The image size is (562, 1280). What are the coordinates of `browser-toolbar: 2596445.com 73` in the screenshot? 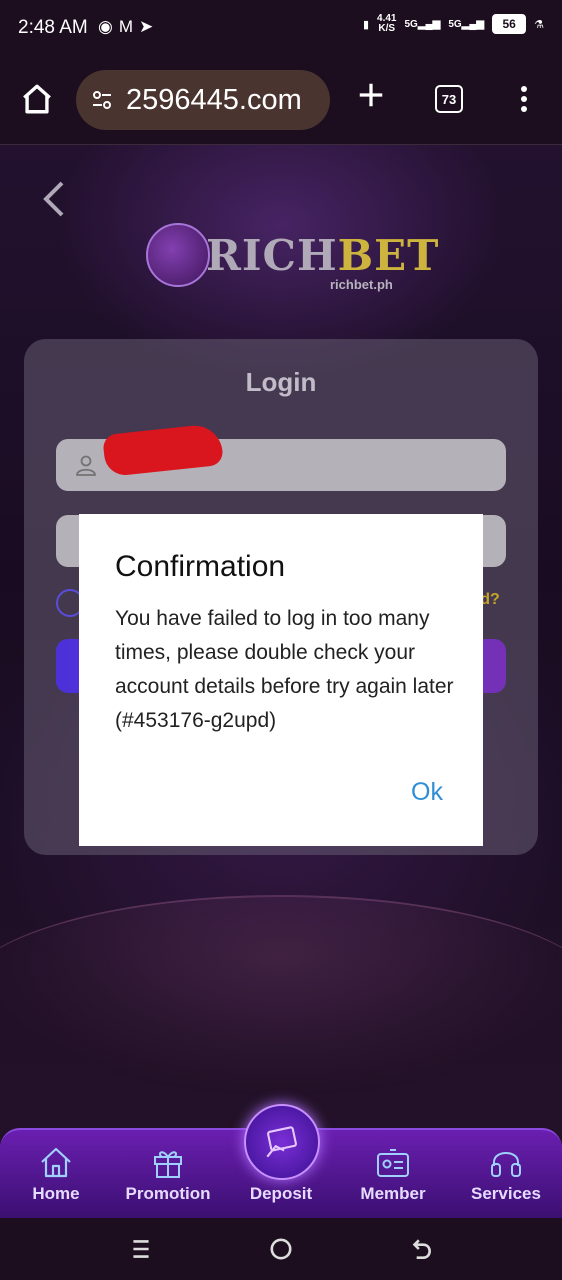 It's located at (281, 101).